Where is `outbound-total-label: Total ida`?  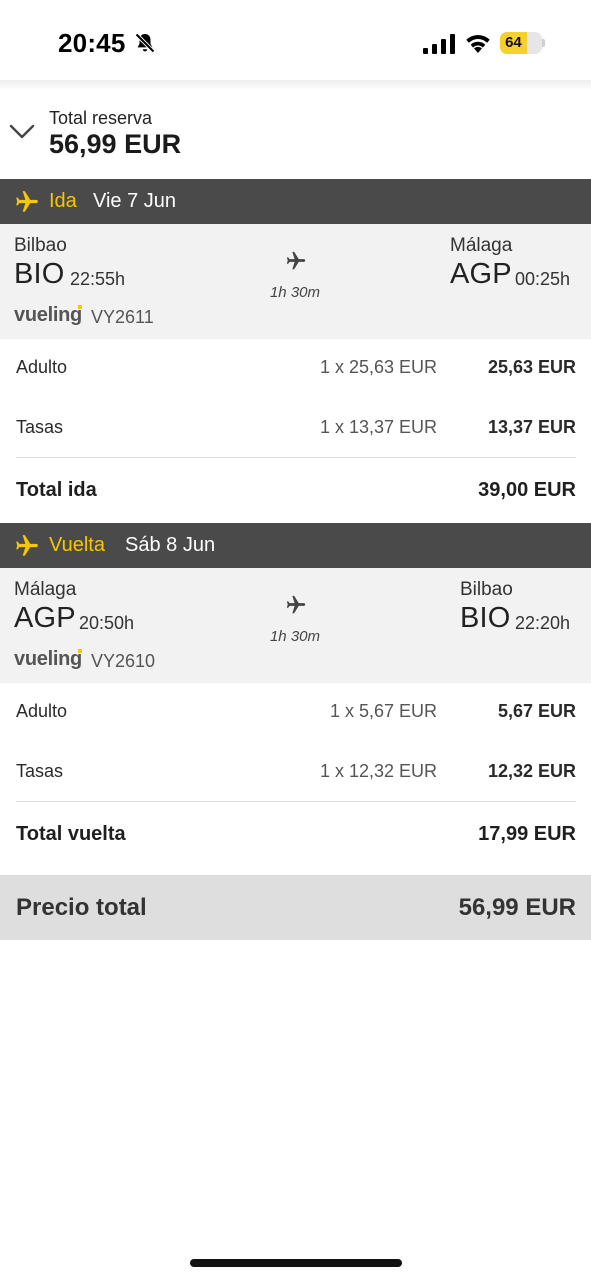
outbound-total-label: Total ida is located at coordinates (56, 490).